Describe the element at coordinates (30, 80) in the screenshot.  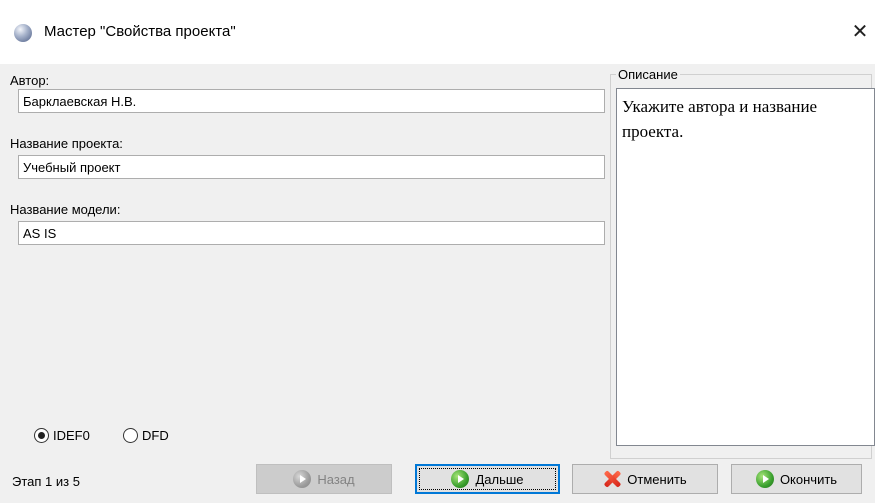
I see `author-label: Автор:` at that location.